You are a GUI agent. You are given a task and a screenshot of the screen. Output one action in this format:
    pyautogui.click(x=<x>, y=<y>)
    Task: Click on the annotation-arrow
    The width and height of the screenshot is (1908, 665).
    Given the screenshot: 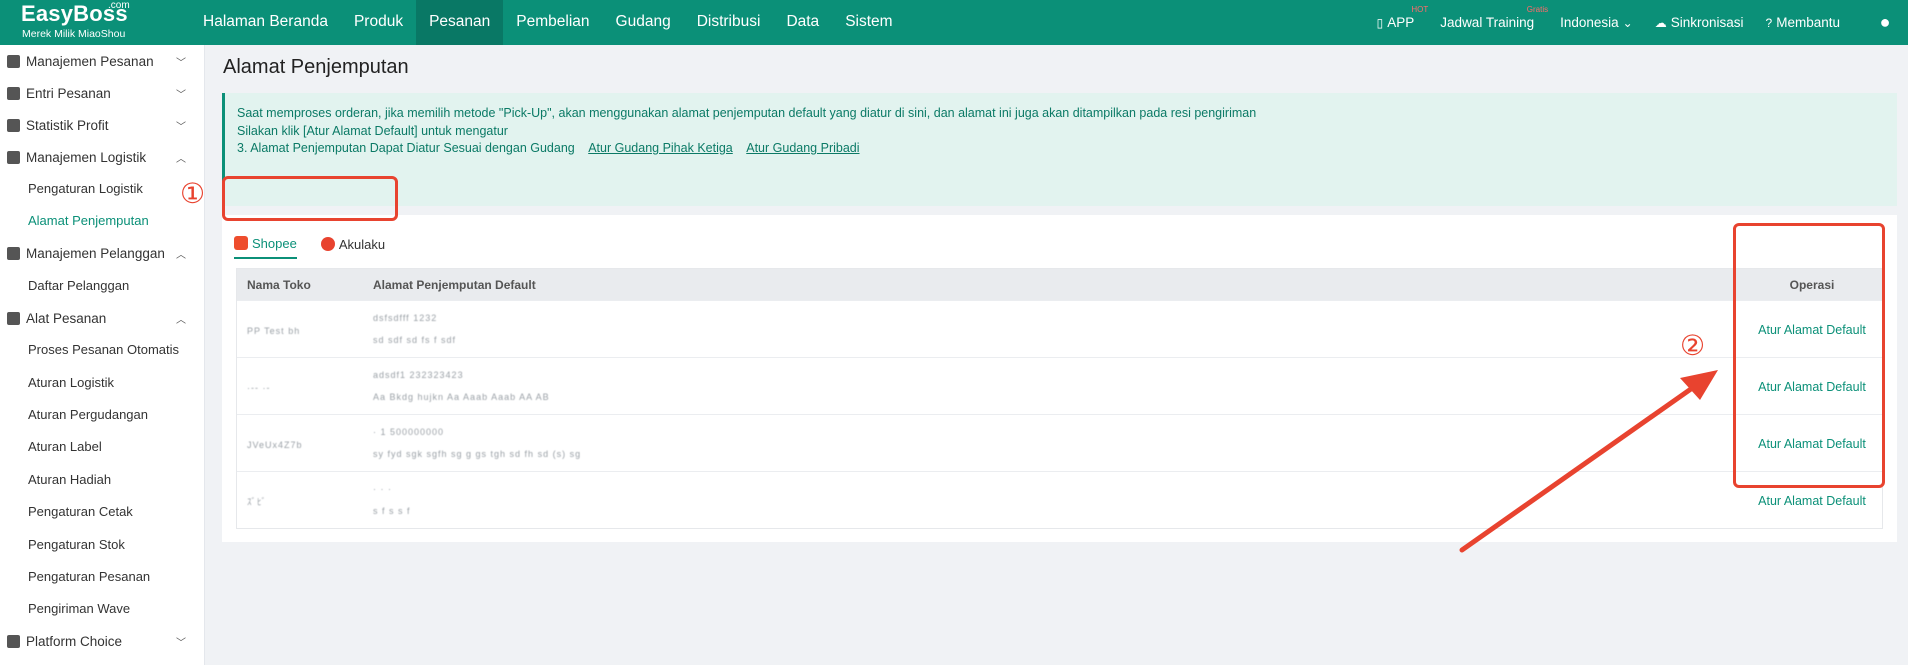 What is the action you would take?
    pyautogui.click(x=1588, y=461)
    